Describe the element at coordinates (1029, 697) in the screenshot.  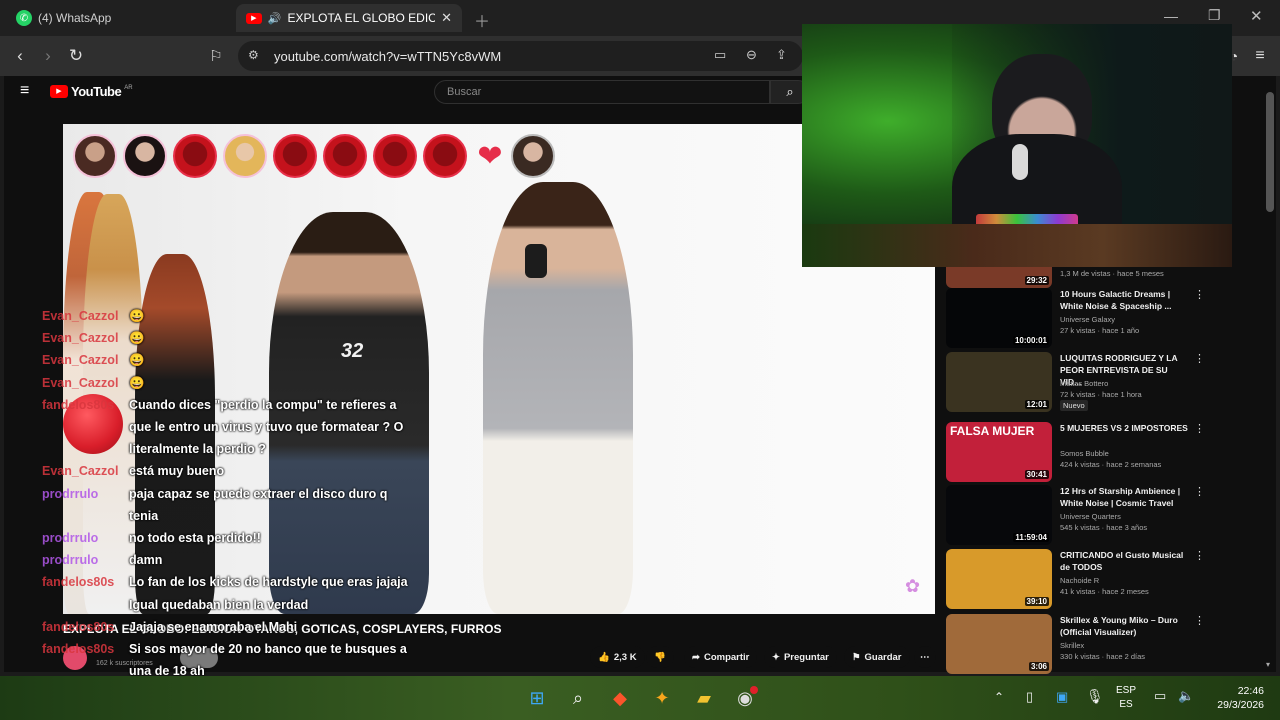
I see `usb-icon: ▯` at that location.